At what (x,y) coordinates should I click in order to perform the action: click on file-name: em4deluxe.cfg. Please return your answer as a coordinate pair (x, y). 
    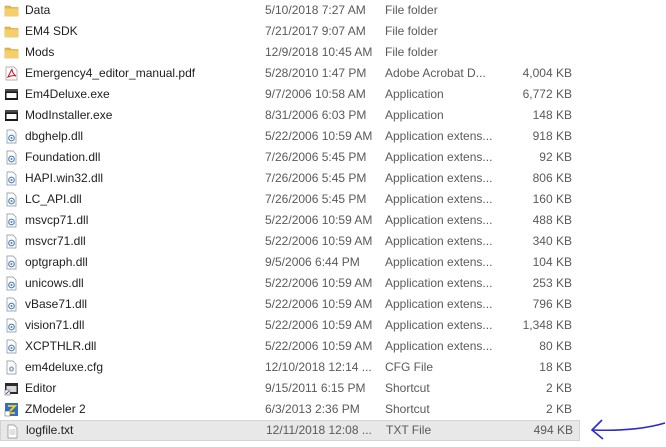
    Looking at the image, I should click on (64, 367).